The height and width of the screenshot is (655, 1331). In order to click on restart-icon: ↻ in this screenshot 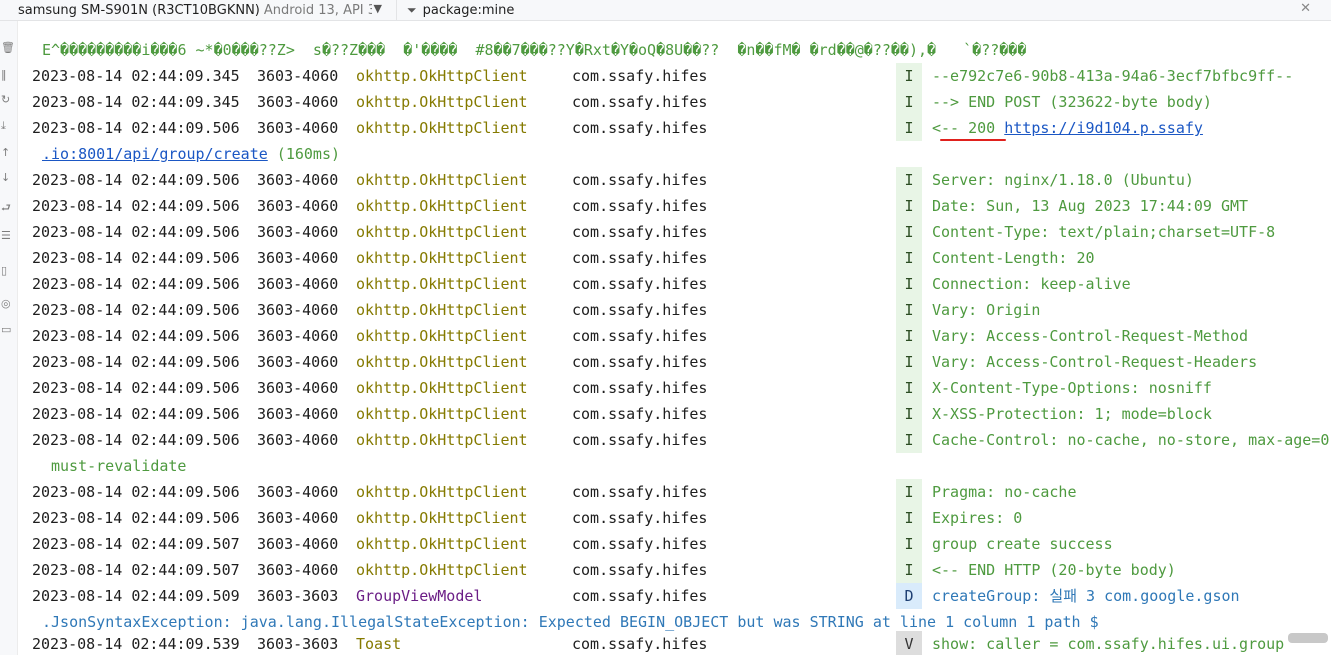, I will do `click(5, 99)`.